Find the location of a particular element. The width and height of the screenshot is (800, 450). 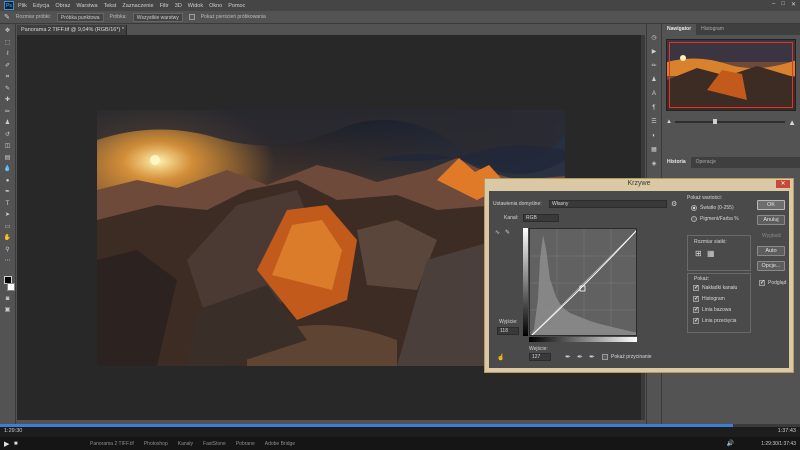

ok-button: OK is located at coordinates (771, 205).